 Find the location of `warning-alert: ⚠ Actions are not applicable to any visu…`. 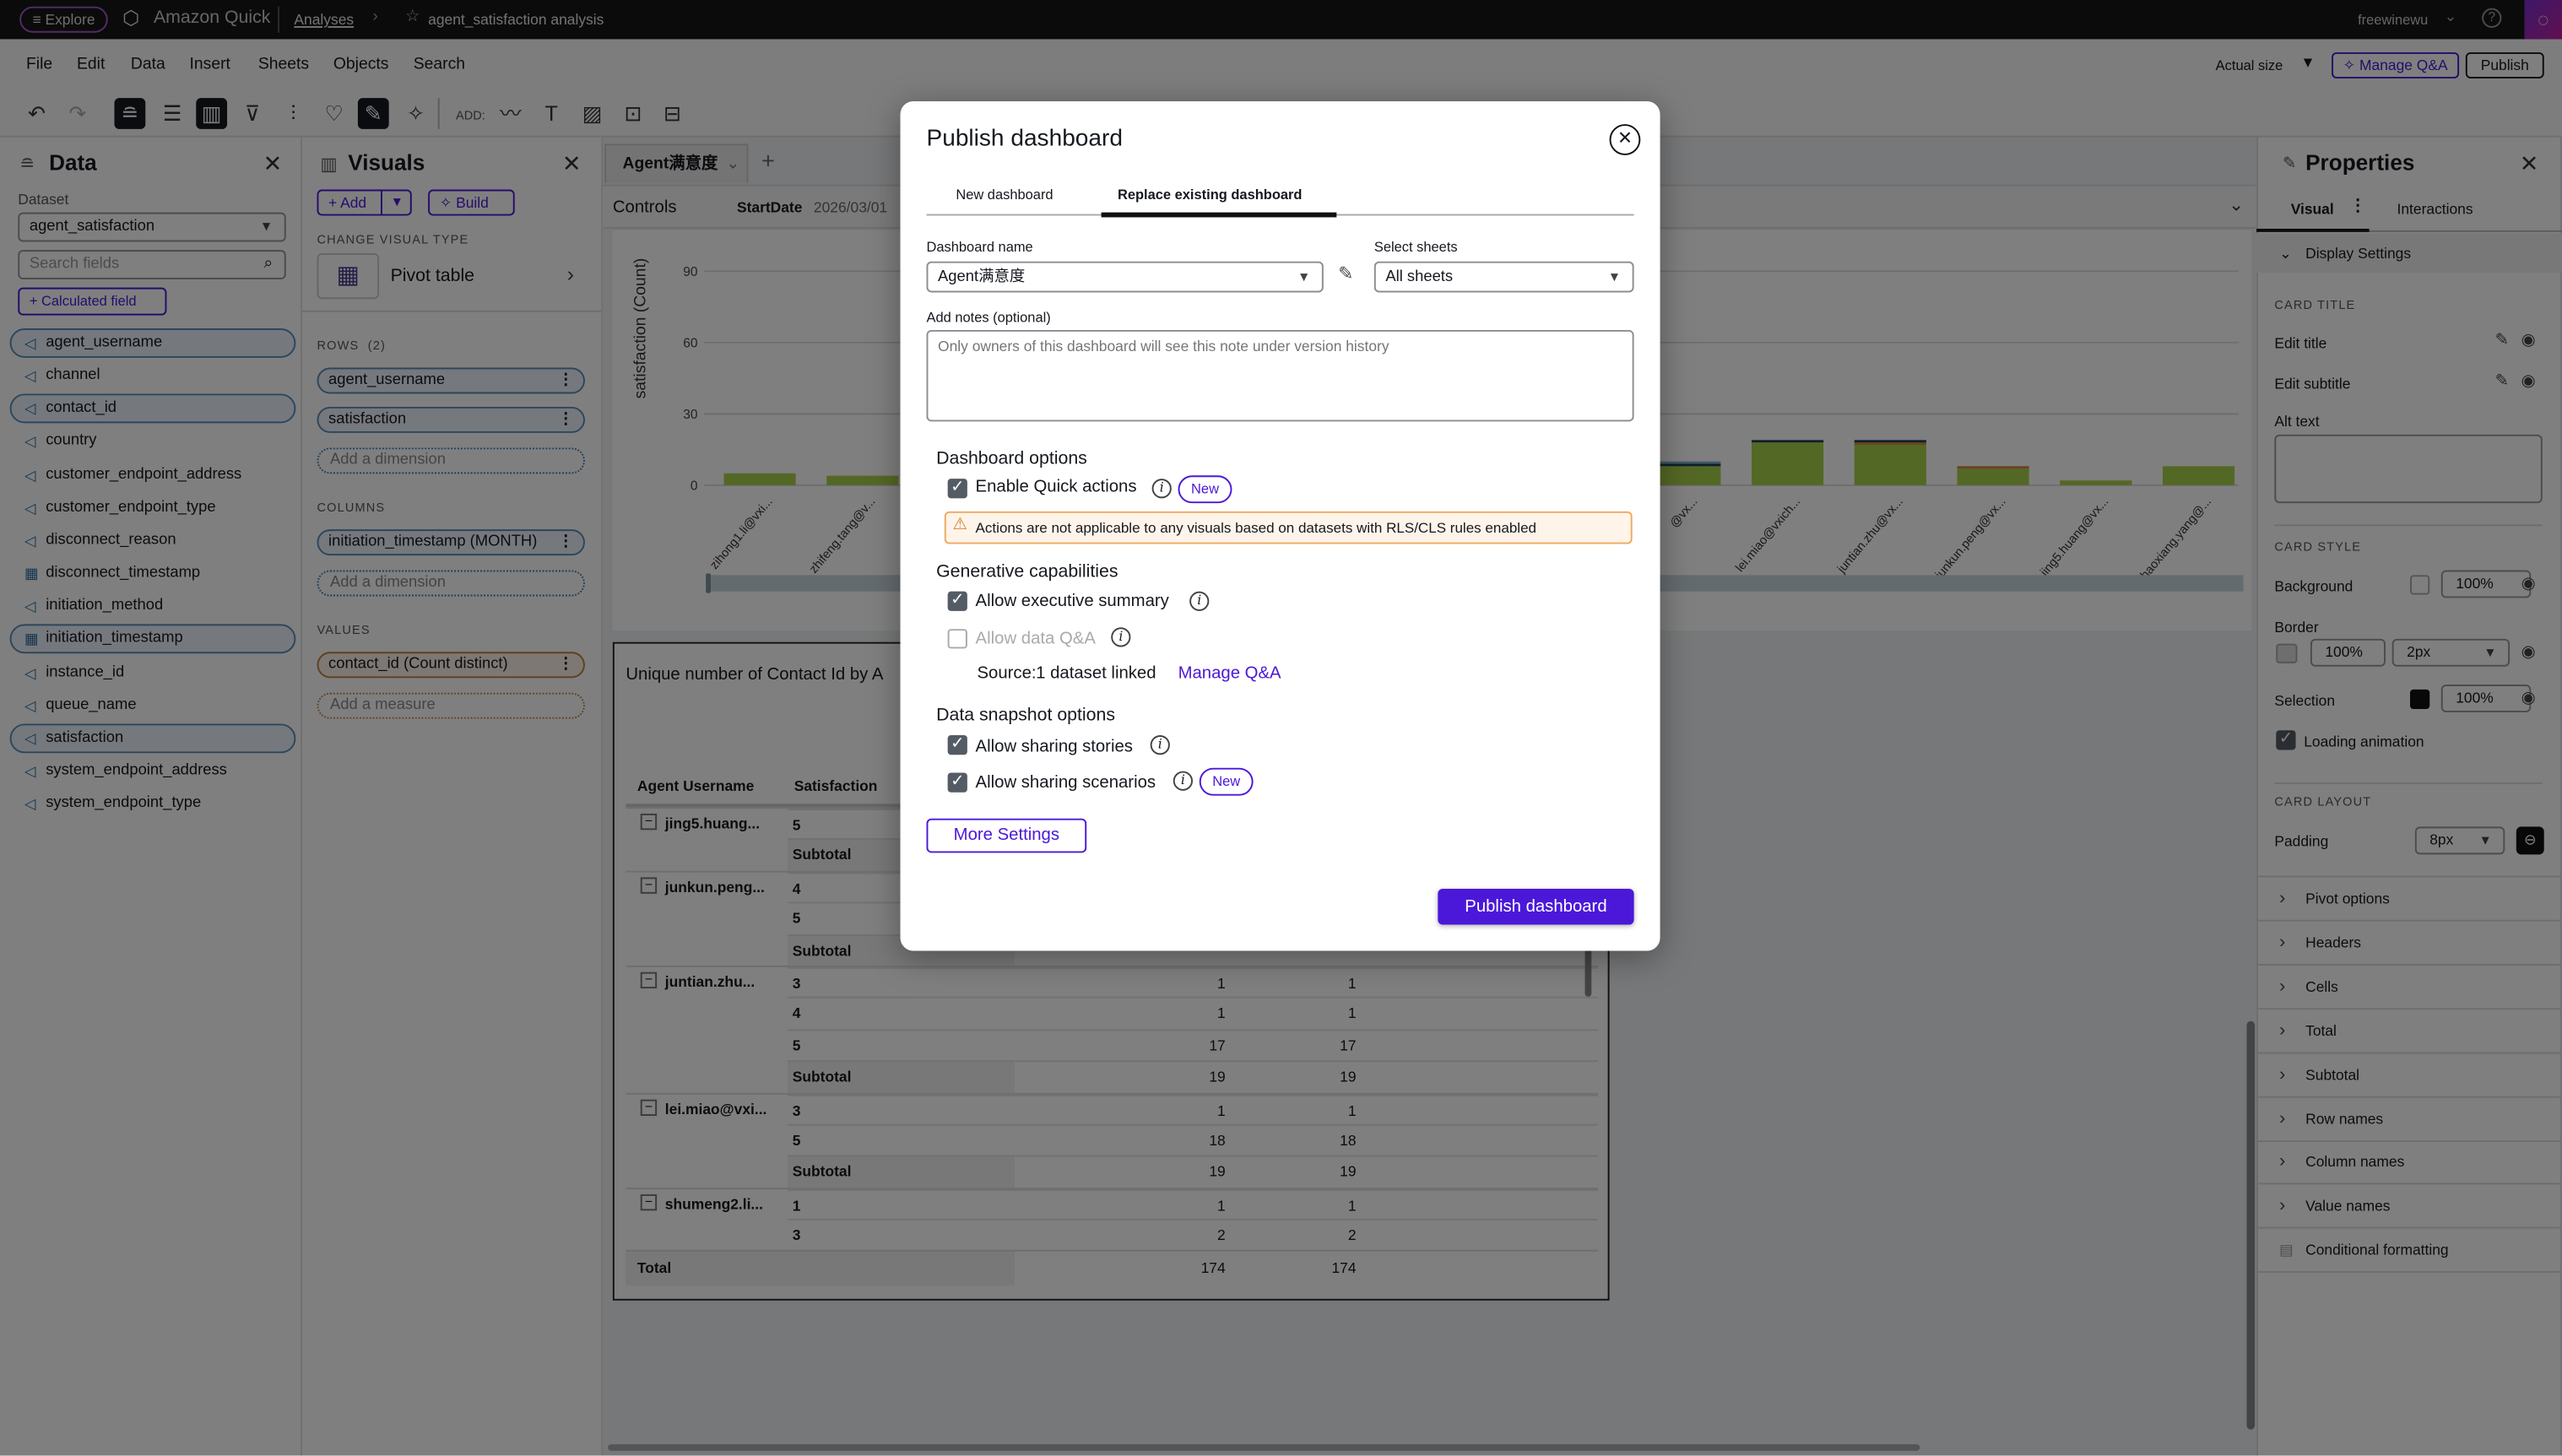

warning-alert: ⚠ Actions are not applicable to any visu… is located at coordinates (1289, 527).